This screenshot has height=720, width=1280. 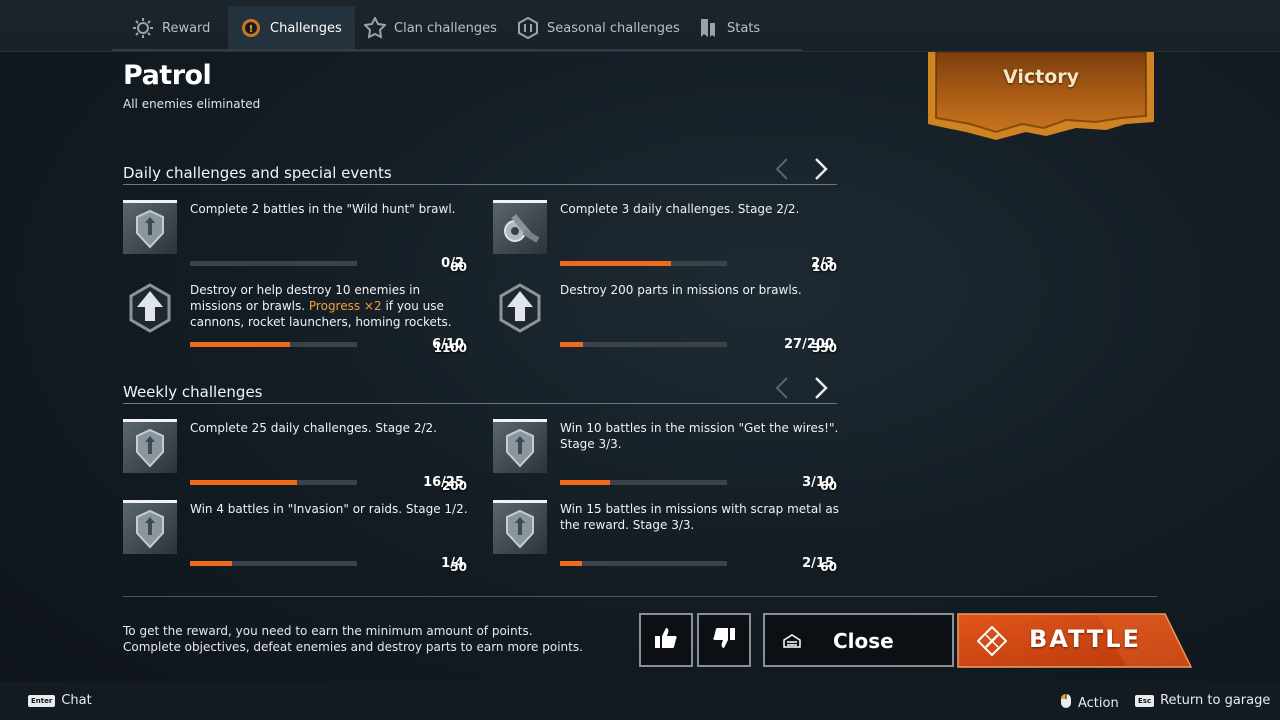 What do you see at coordinates (809, 344) in the screenshot?
I see `challenge-count: 27/200` at bounding box center [809, 344].